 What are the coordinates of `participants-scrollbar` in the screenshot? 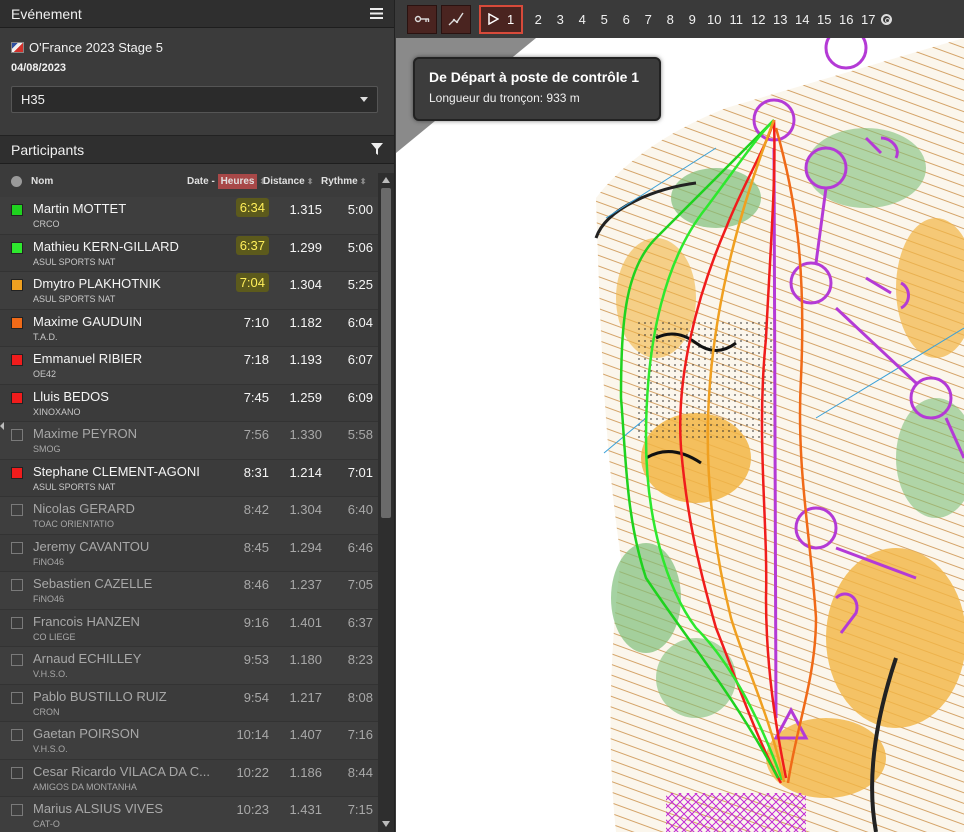 It's located at (386, 502).